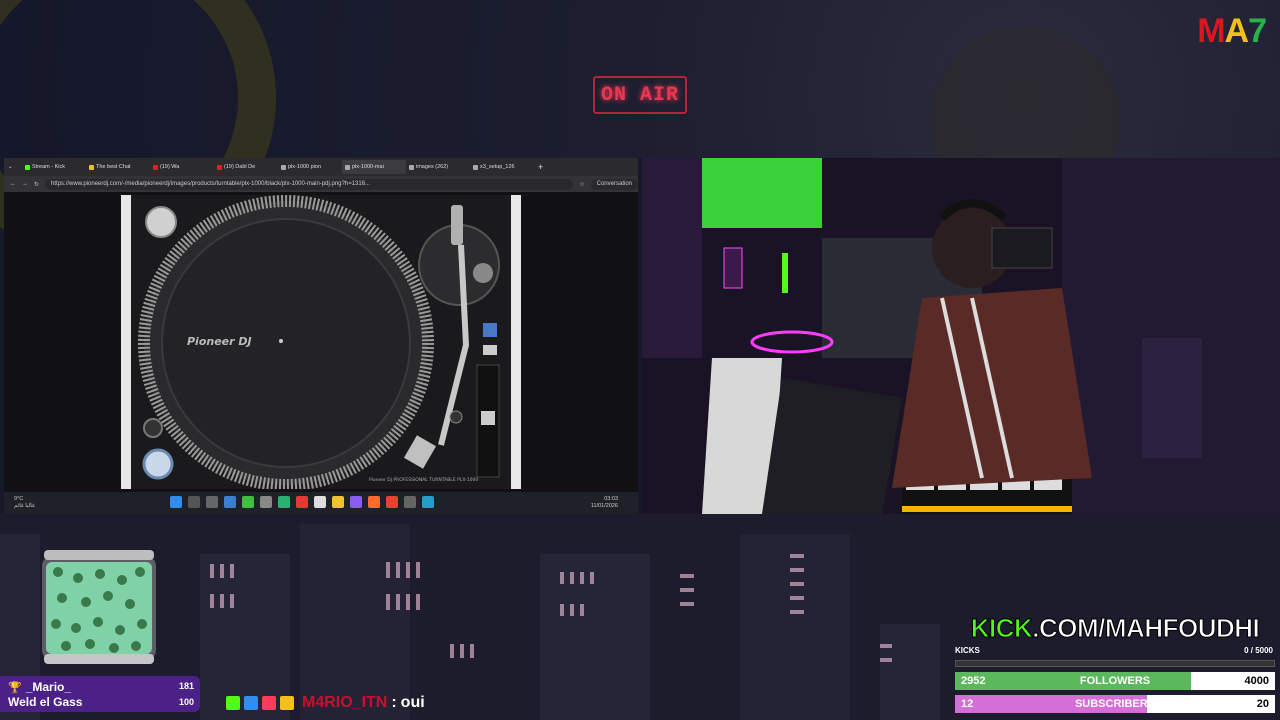 The width and height of the screenshot is (1280, 720). I want to click on task-view-icon, so click(212, 502).